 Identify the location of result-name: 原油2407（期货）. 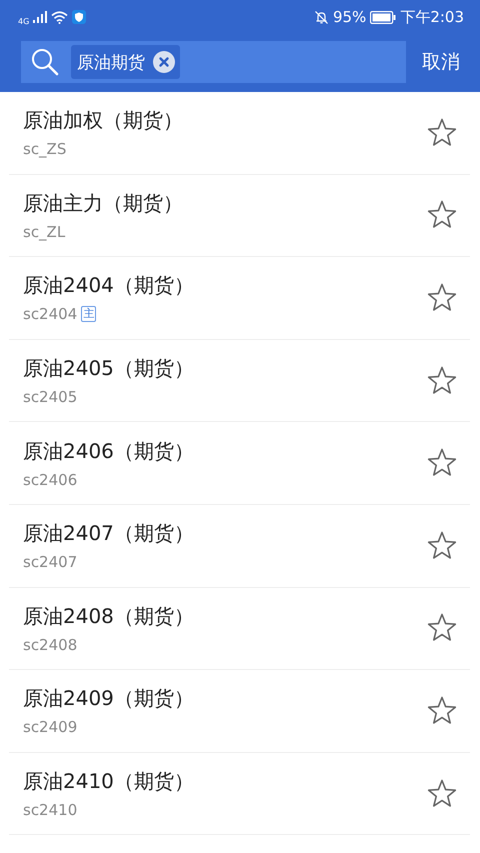
(108, 534).